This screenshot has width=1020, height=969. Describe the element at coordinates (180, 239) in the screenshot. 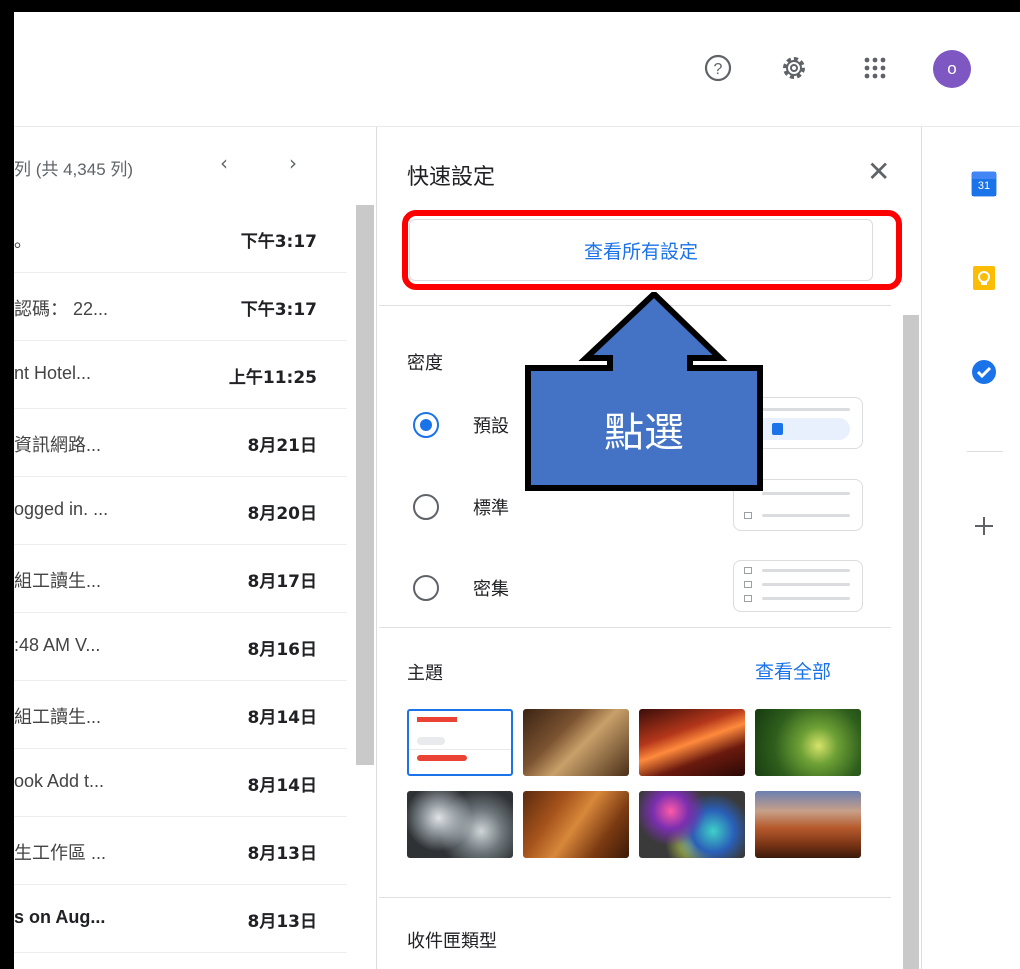

I see `email-row: 。 下午3:17` at that location.